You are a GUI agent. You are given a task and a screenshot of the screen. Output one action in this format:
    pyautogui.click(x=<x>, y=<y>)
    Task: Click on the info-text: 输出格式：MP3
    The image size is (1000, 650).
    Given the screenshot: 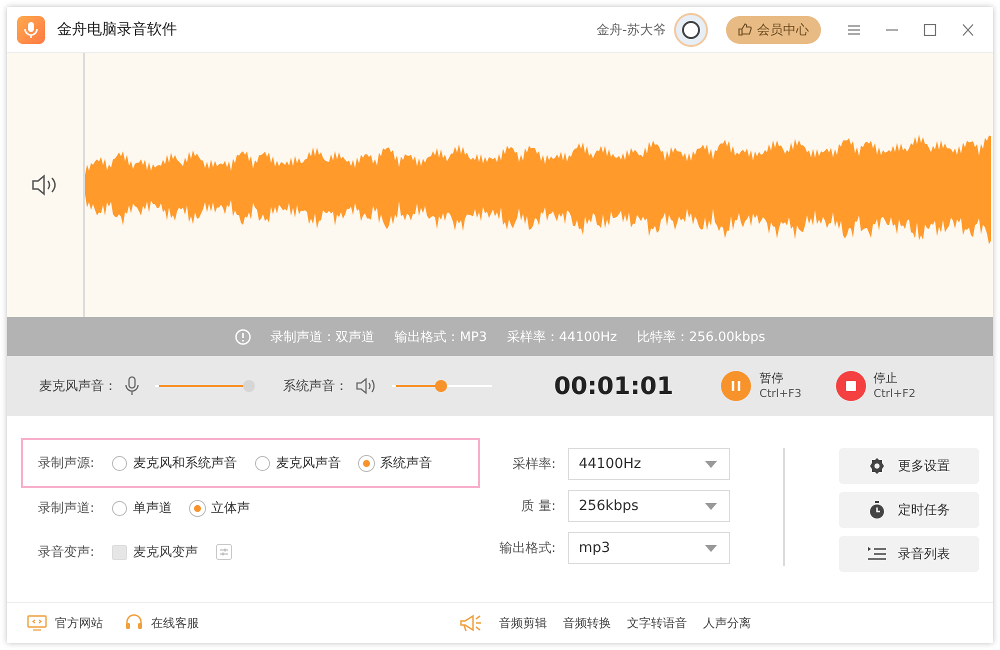 What is the action you would take?
    pyautogui.click(x=441, y=337)
    